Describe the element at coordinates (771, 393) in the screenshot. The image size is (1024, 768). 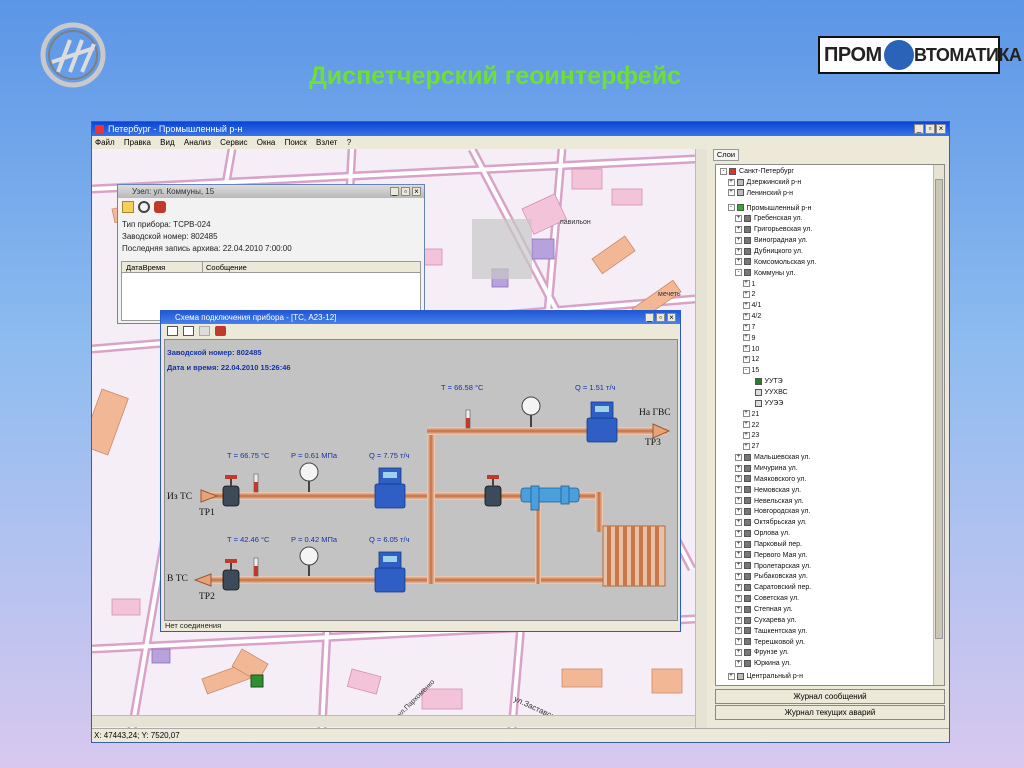
I see `tree-meter-node: УУХВС` at that location.